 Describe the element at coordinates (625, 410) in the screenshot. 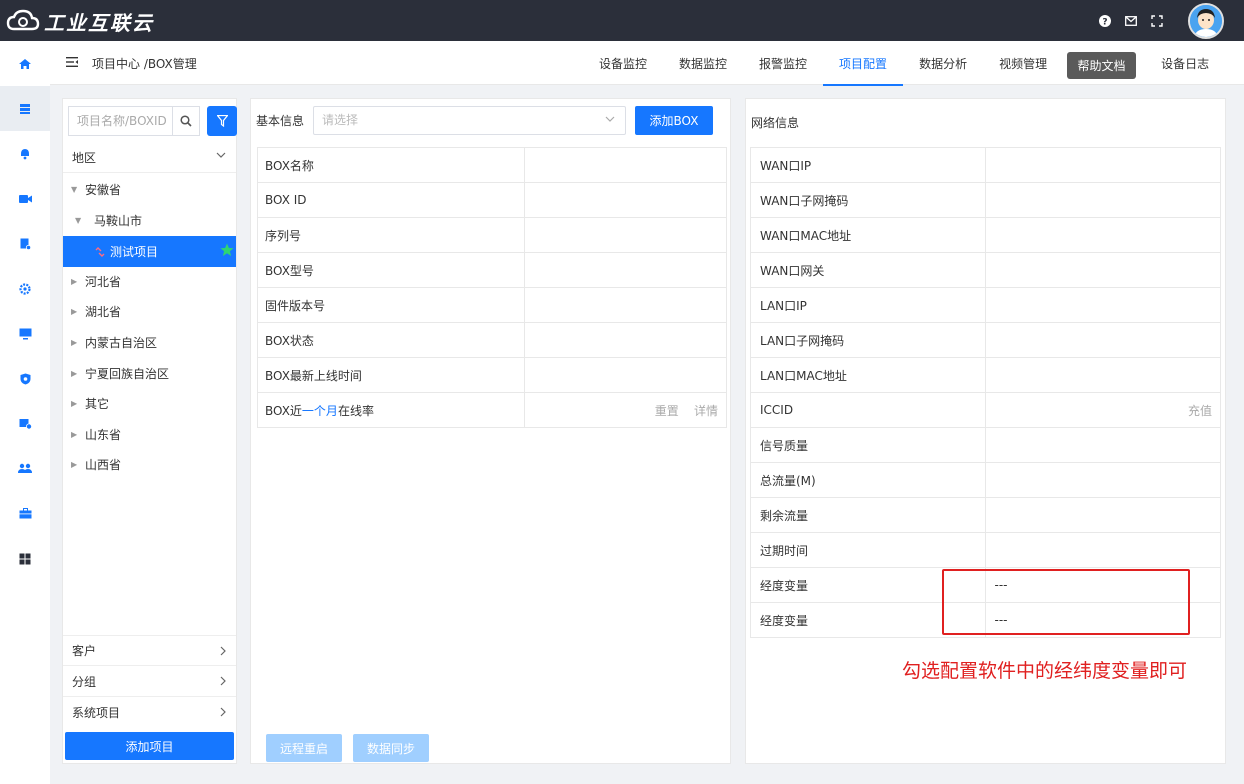

I see `row-value: 重置 详情` at that location.